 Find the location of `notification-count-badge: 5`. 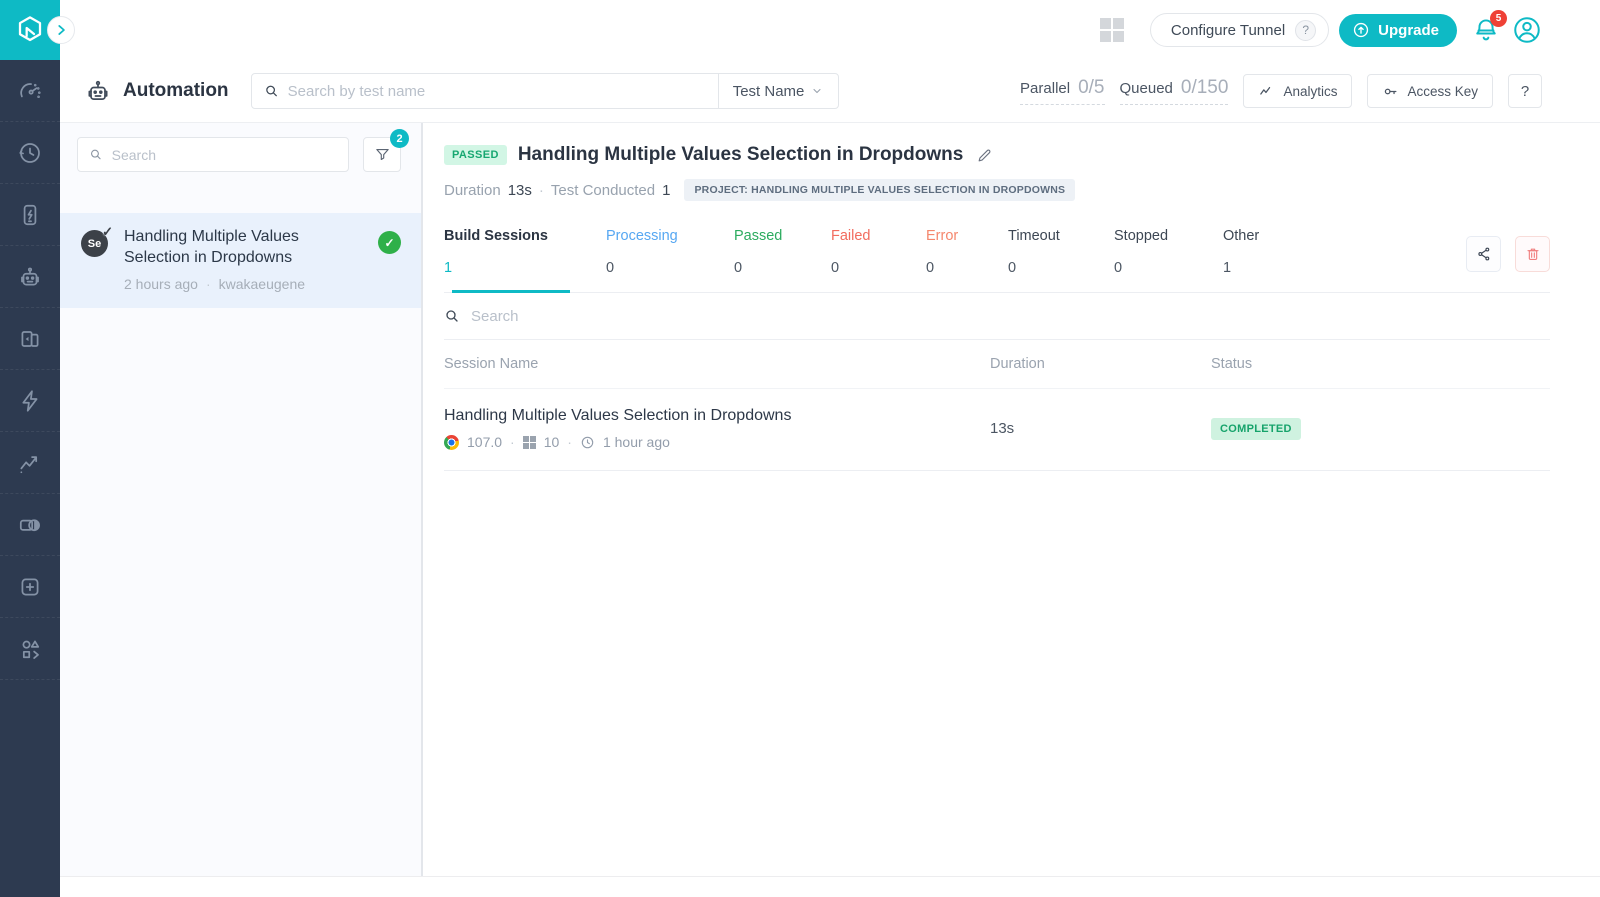

notification-count-badge: 5 is located at coordinates (1498, 18).